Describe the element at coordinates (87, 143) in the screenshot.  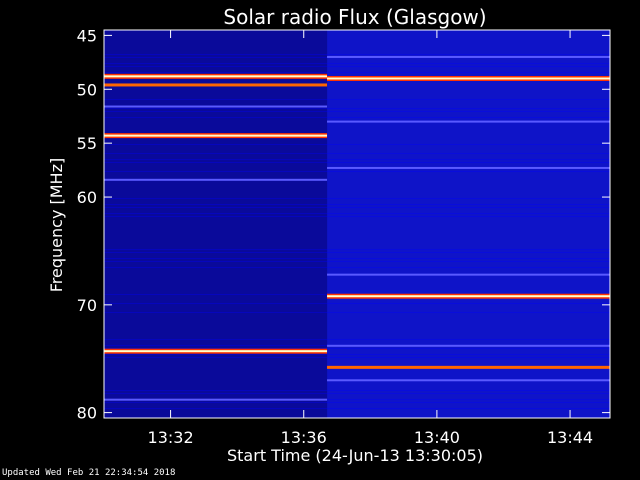
I see `y-tick-label: 55` at that location.